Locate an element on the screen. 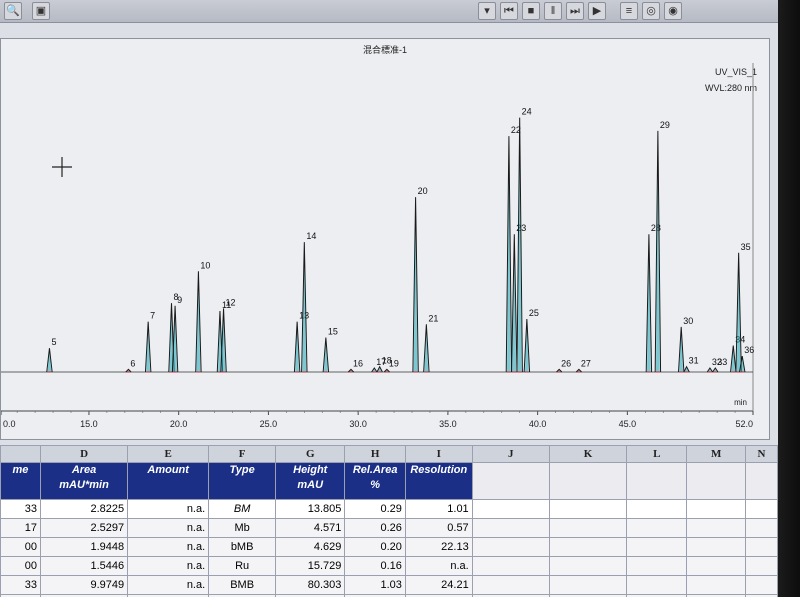 Image resolution: width=800 pixels, height=597 pixels. world-icon: ◉ is located at coordinates (673, 11).